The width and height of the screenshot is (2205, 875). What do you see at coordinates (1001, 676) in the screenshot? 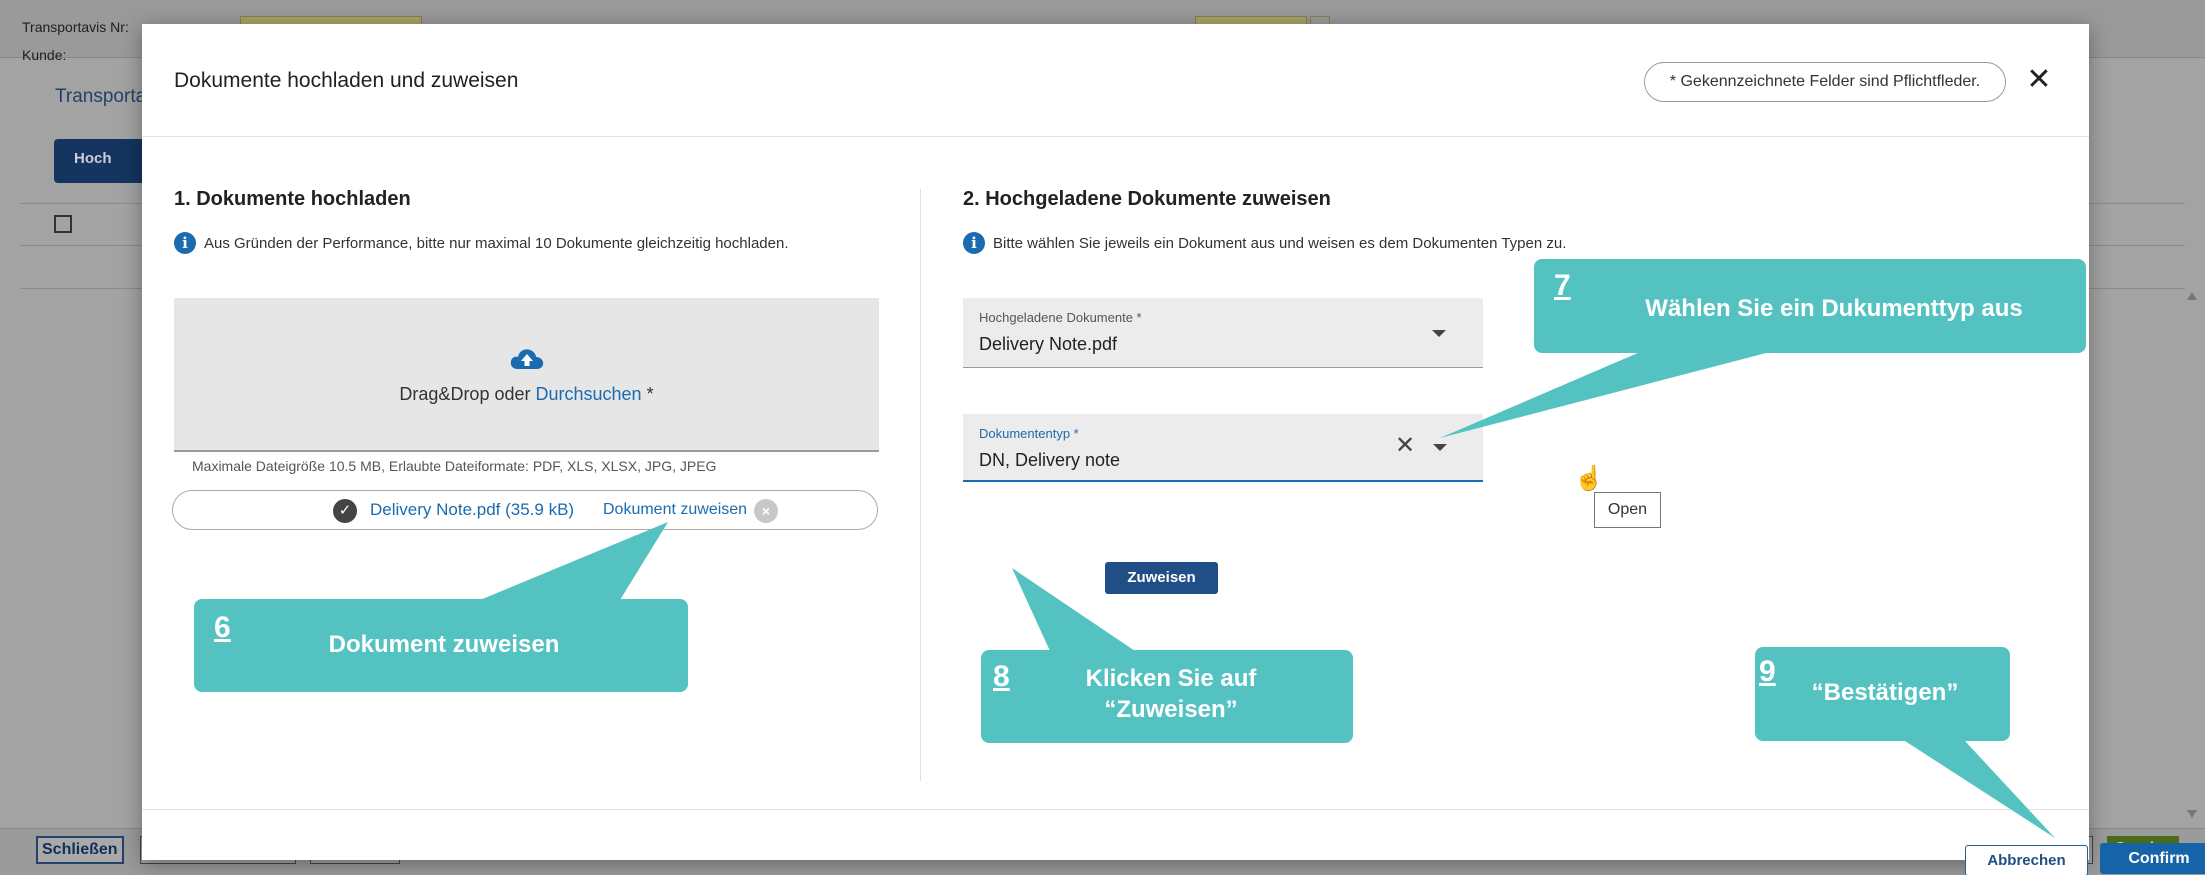
I see `callout-8-number: 8` at bounding box center [1001, 676].